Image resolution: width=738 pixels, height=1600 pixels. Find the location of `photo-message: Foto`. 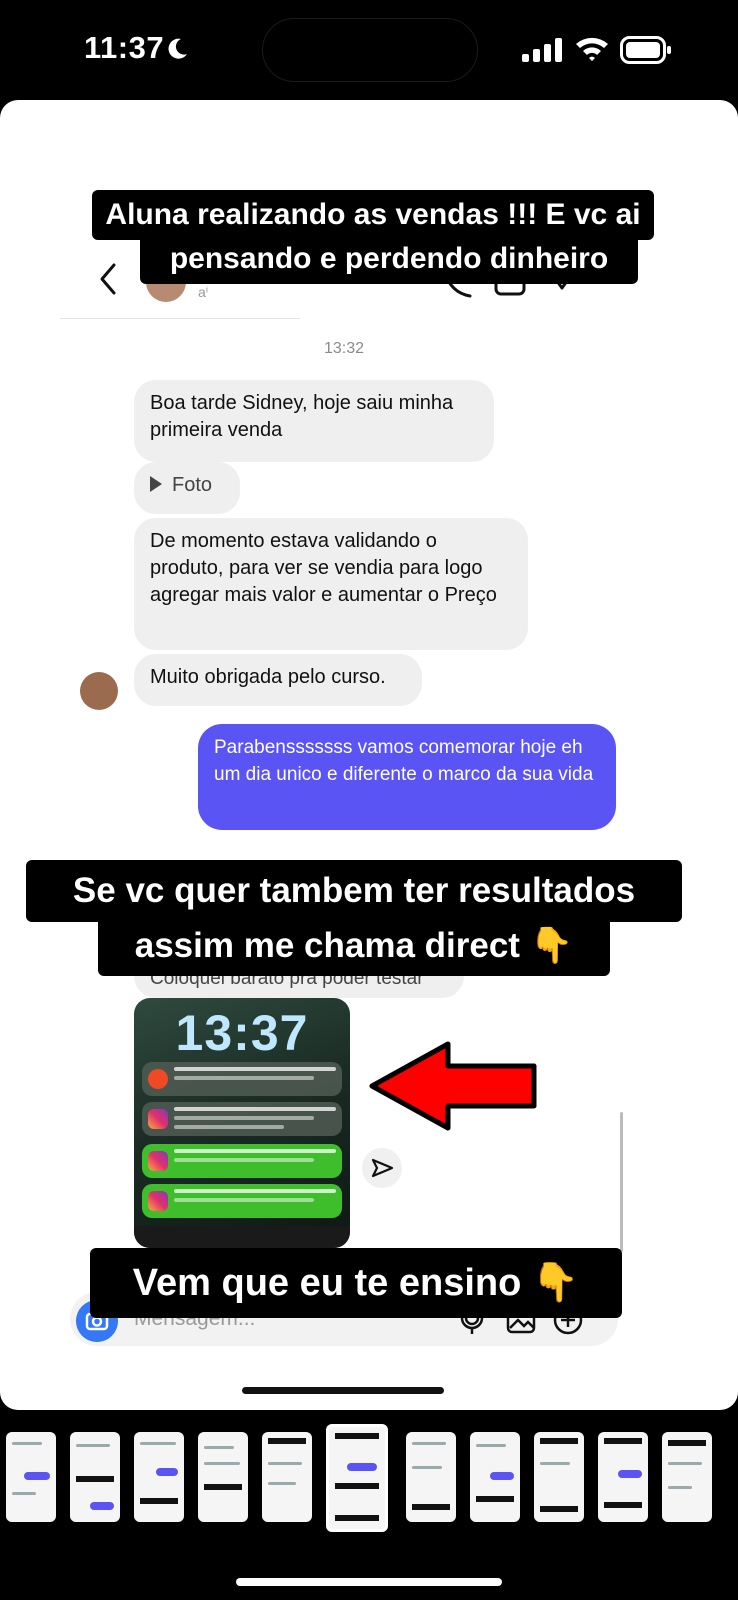

photo-message: Foto is located at coordinates (187, 488).